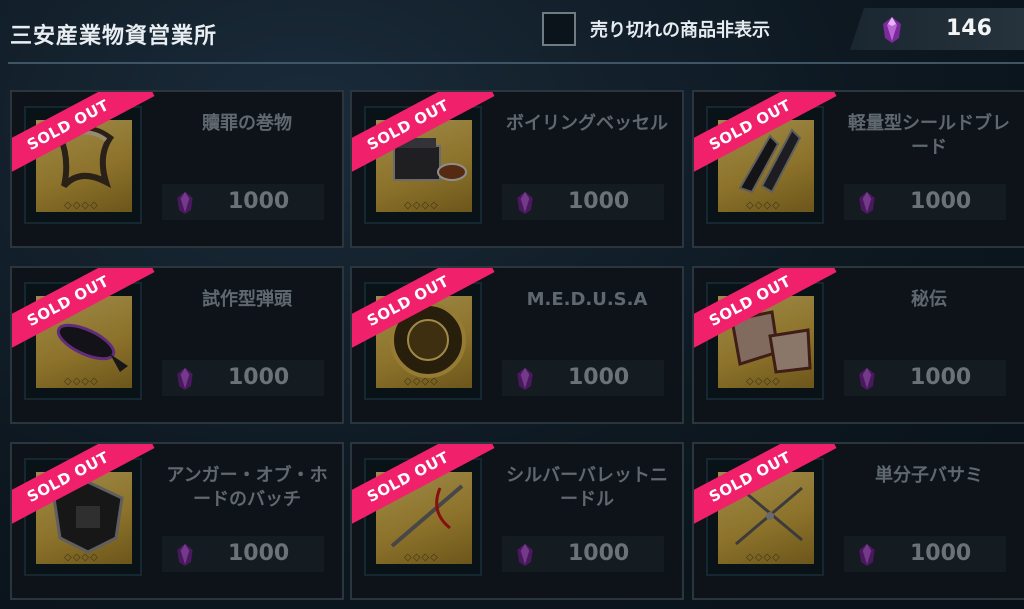 The height and width of the screenshot is (609, 1024). I want to click on shop-item-card: SOLD OUT ◇◇◇◇ M.E.D.U.S.A 1000, so click(517, 345).